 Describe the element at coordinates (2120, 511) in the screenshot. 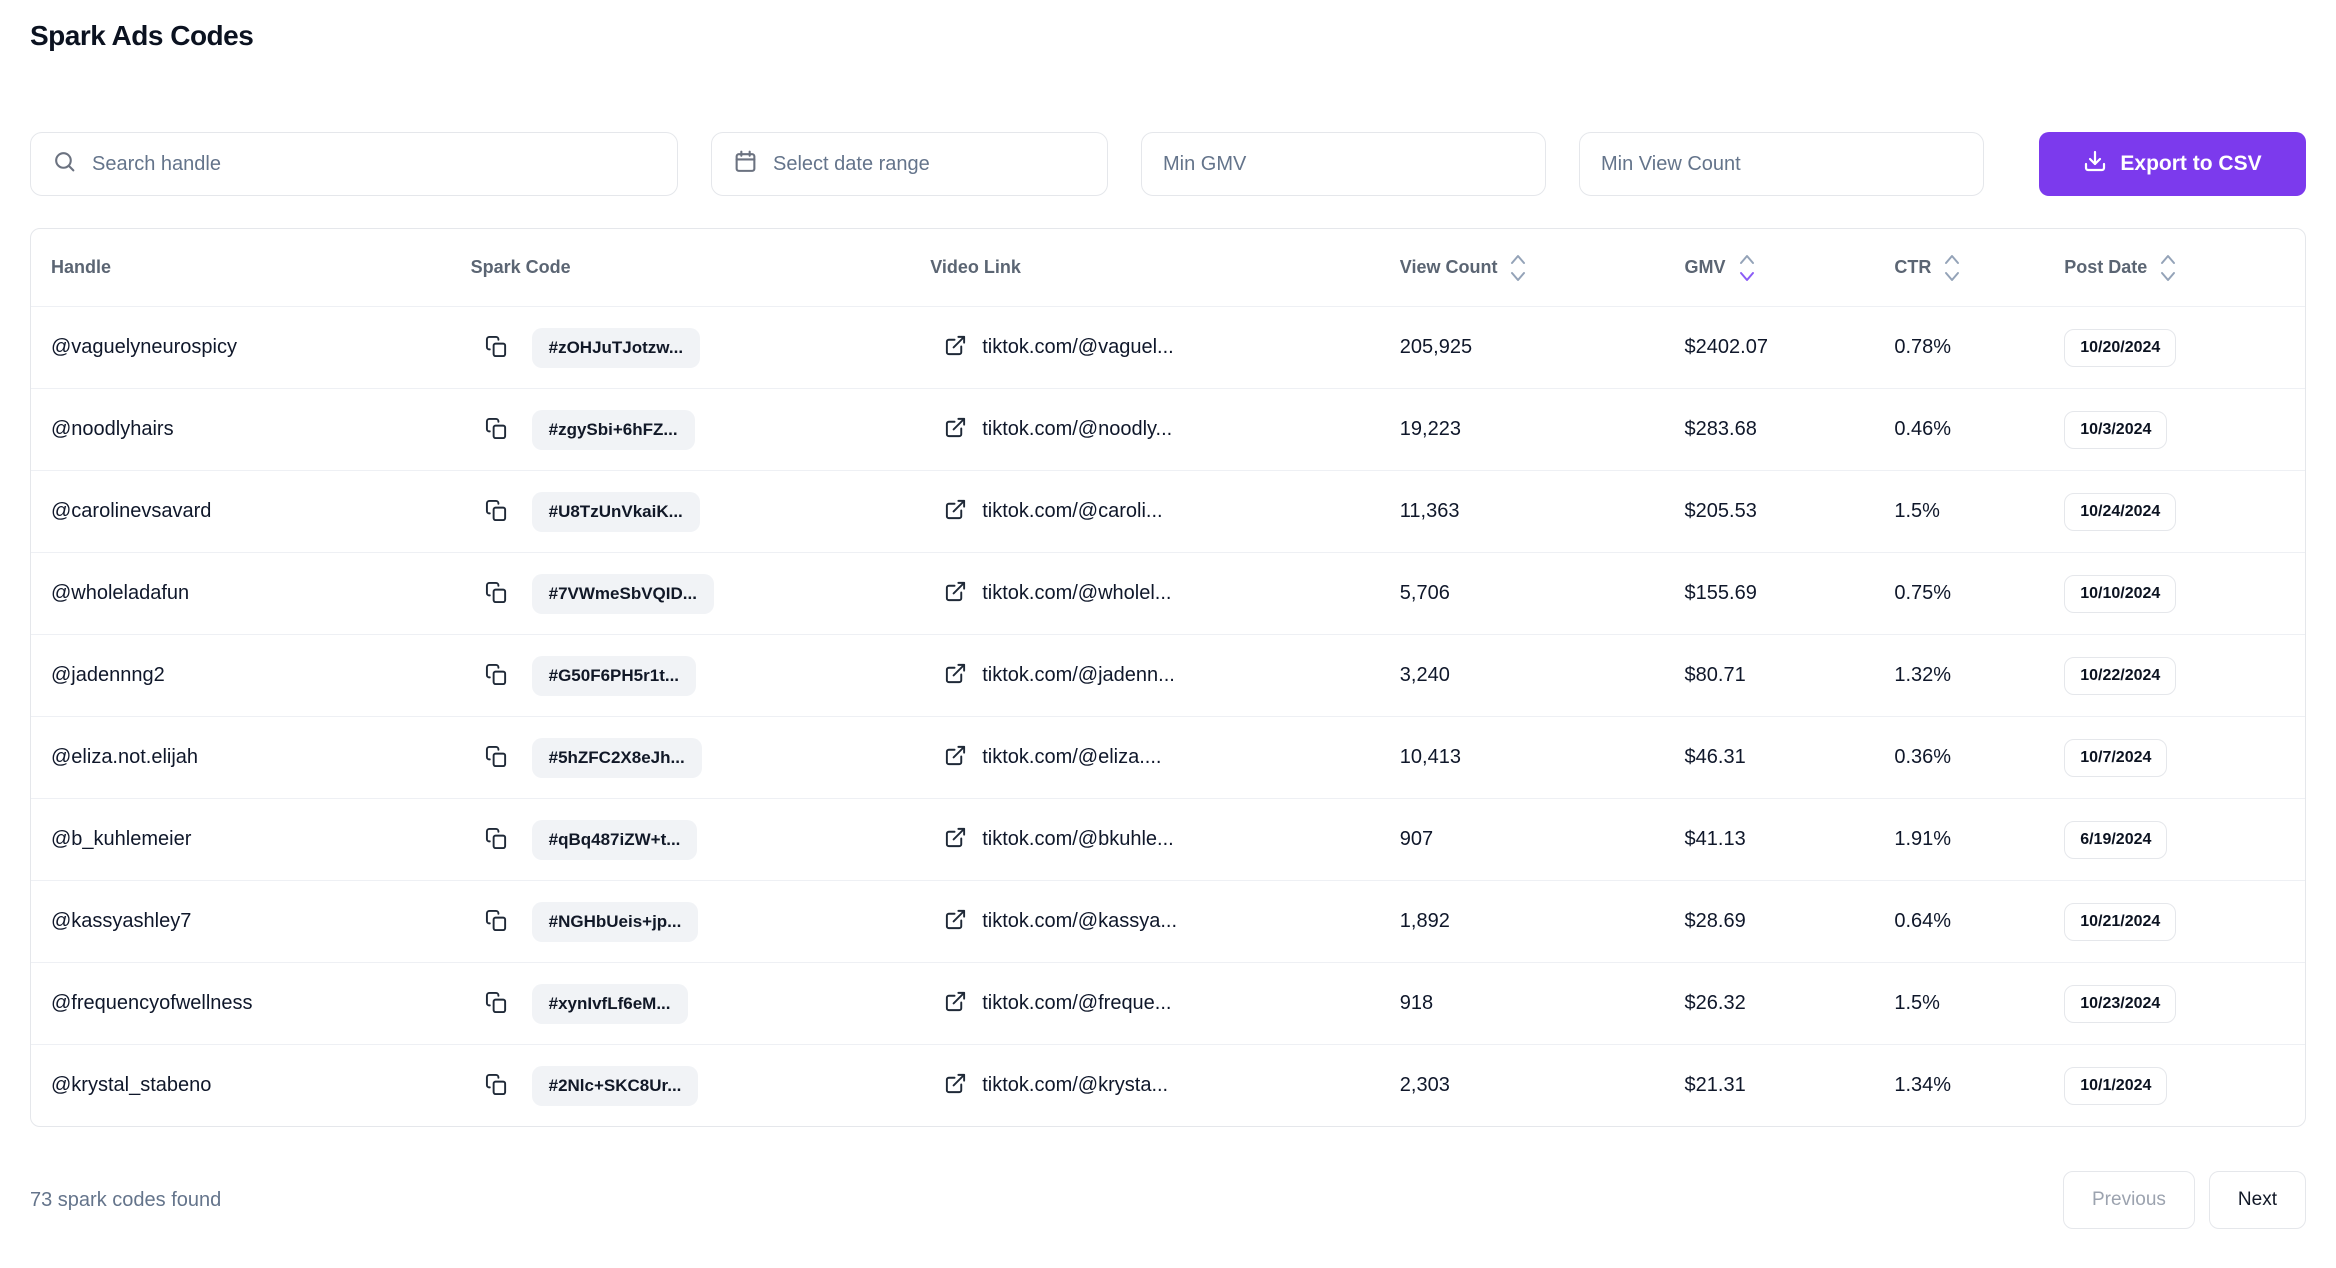

I see `post-date-badge: 10/24/2024` at that location.